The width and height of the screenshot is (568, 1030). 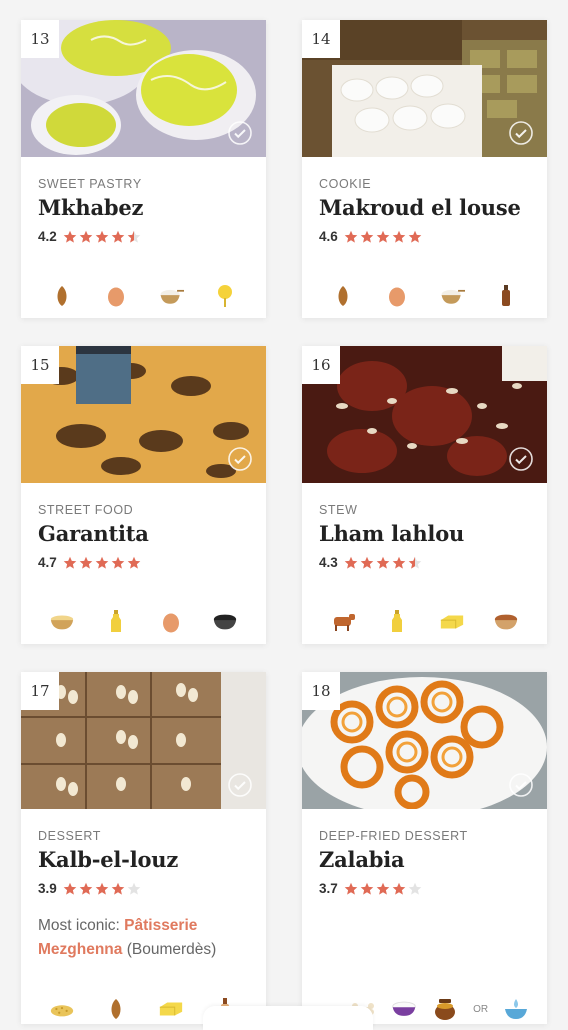 What do you see at coordinates (288, 1018) in the screenshot?
I see `bottom-sheet-handle` at bounding box center [288, 1018].